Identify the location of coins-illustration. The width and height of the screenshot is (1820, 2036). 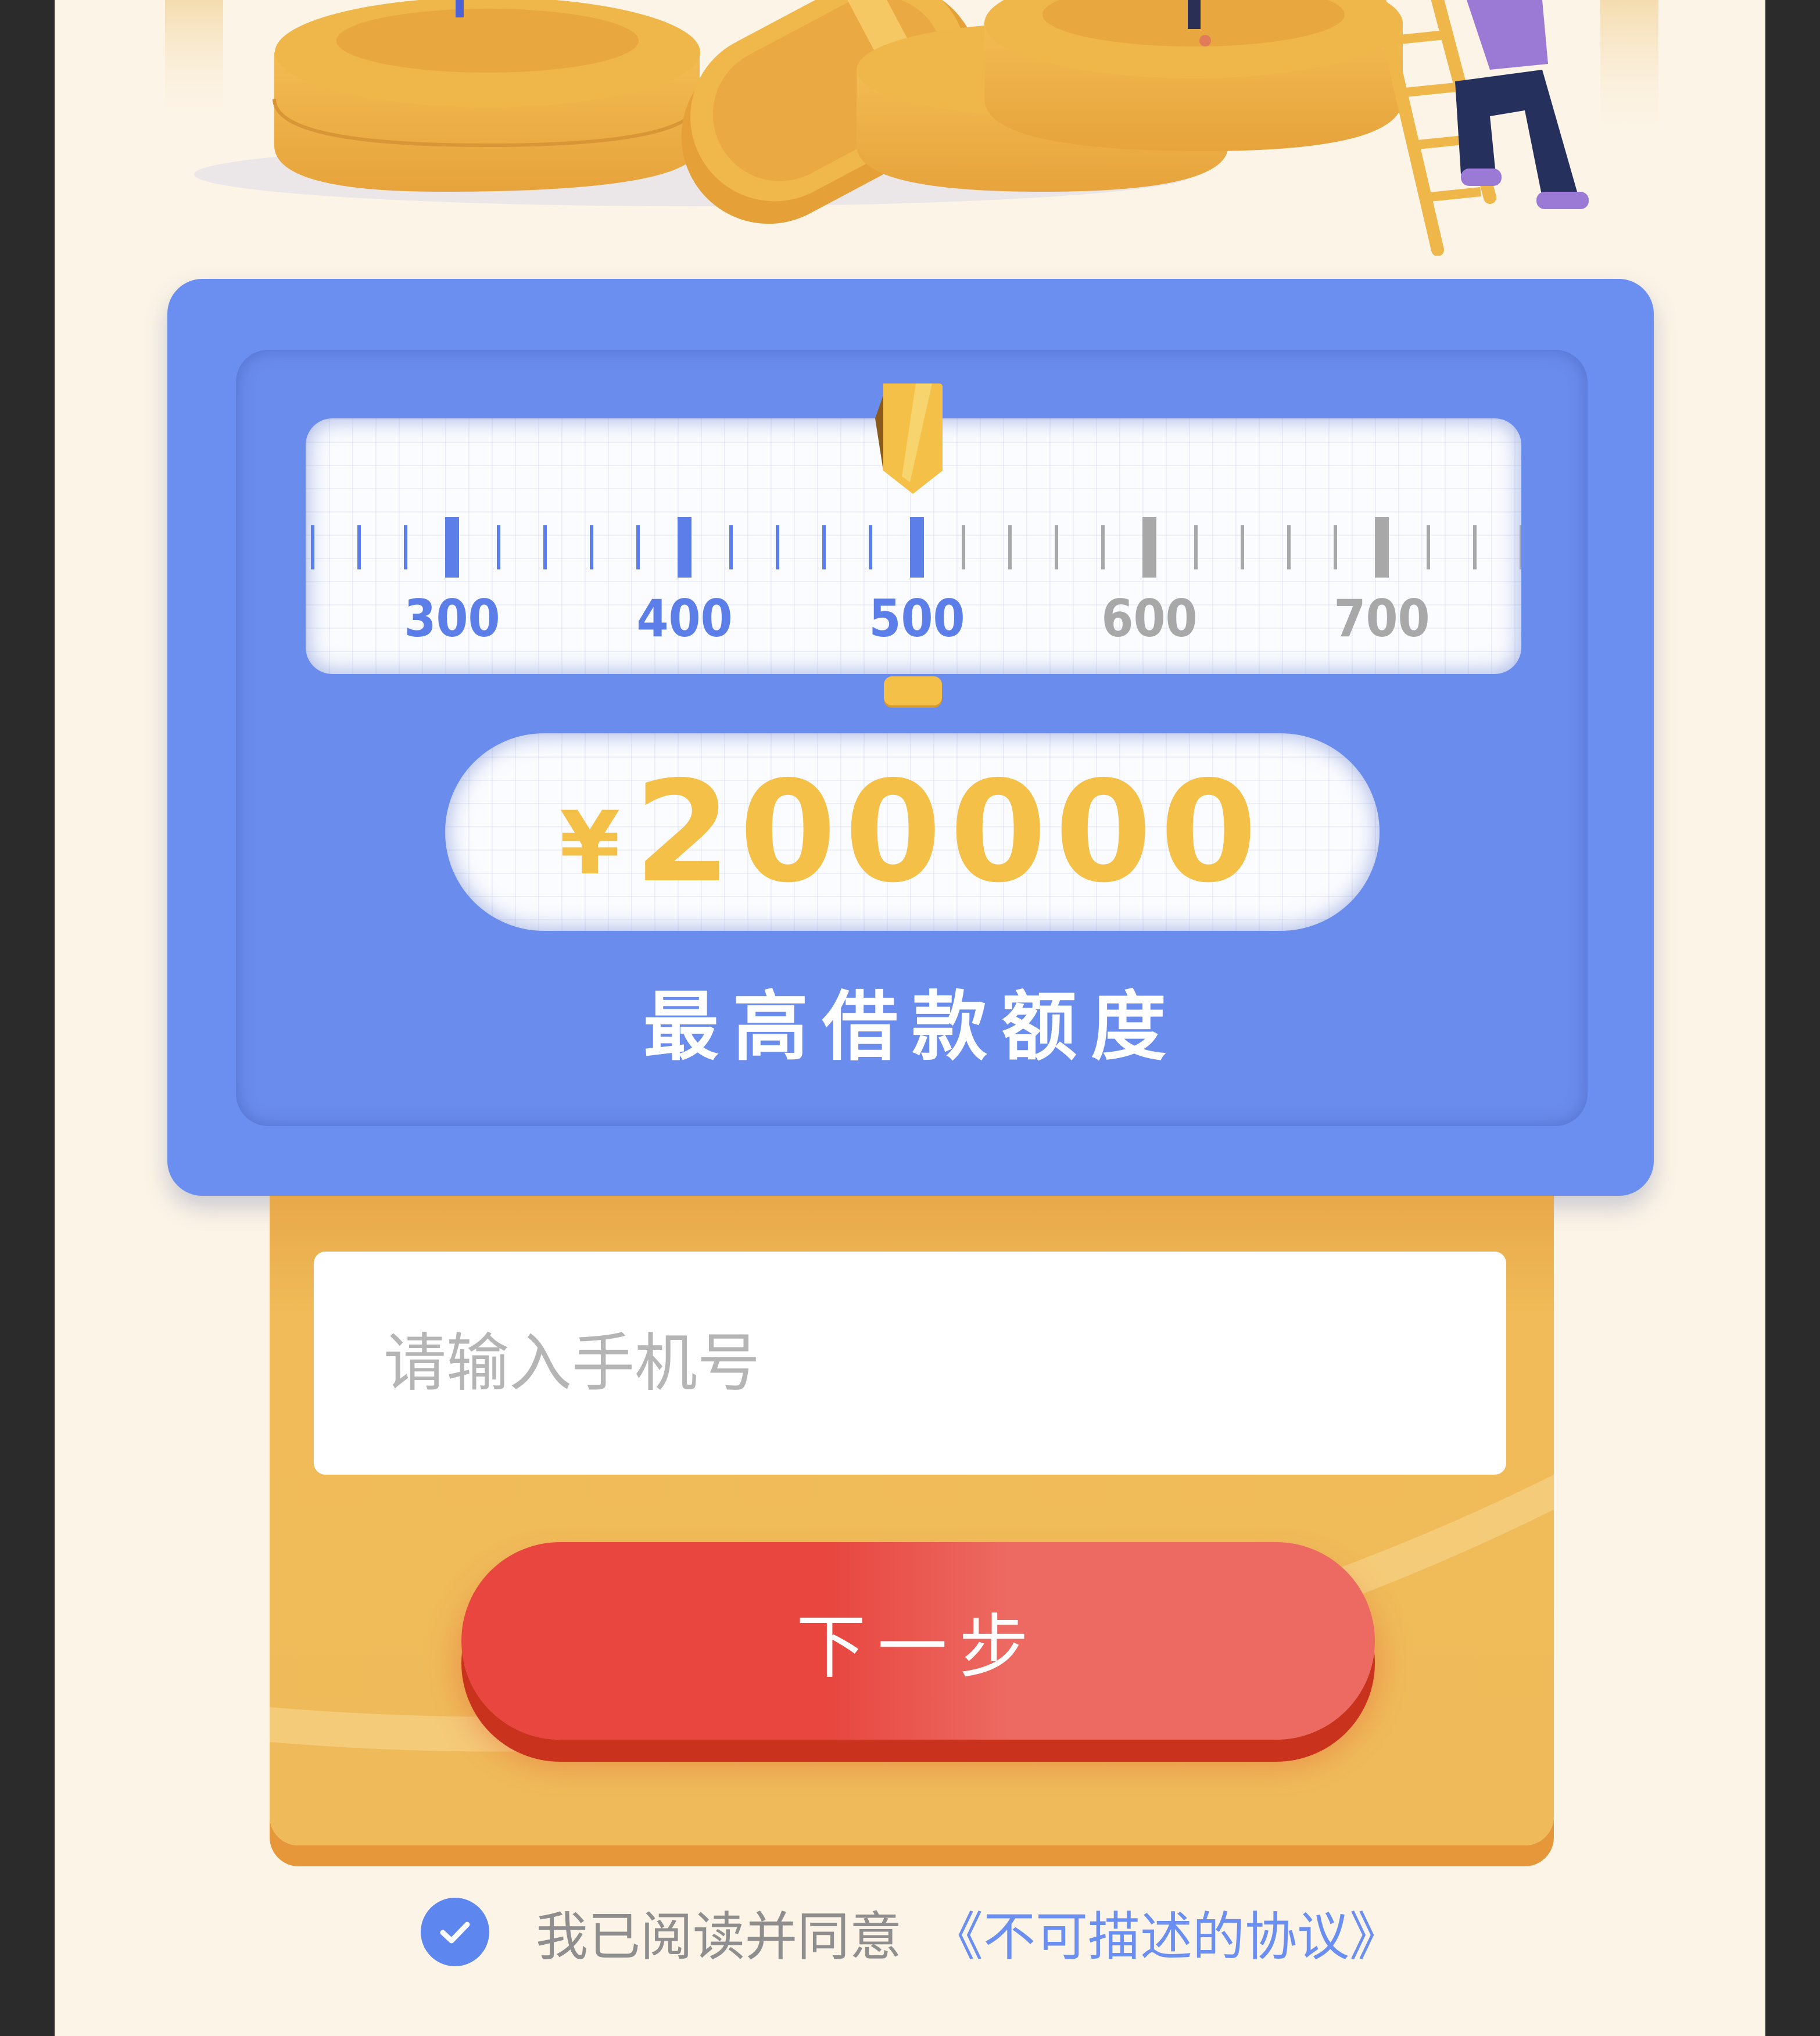
(910, 128).